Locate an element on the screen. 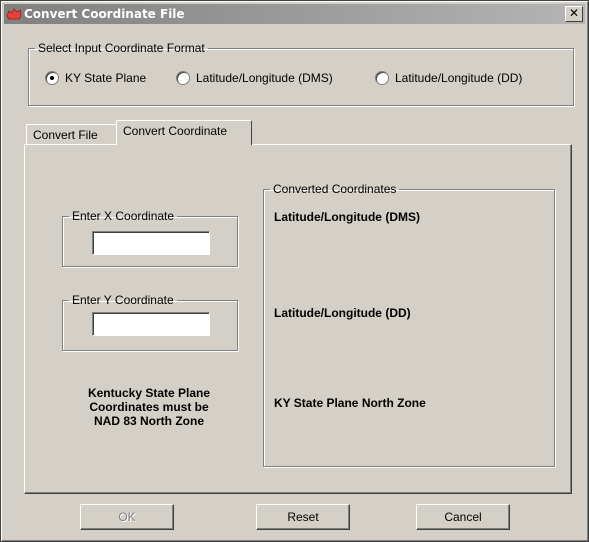 The height and width of the screenshot is (542, 589). app-logo-icon is located at coordinates (14, 14).